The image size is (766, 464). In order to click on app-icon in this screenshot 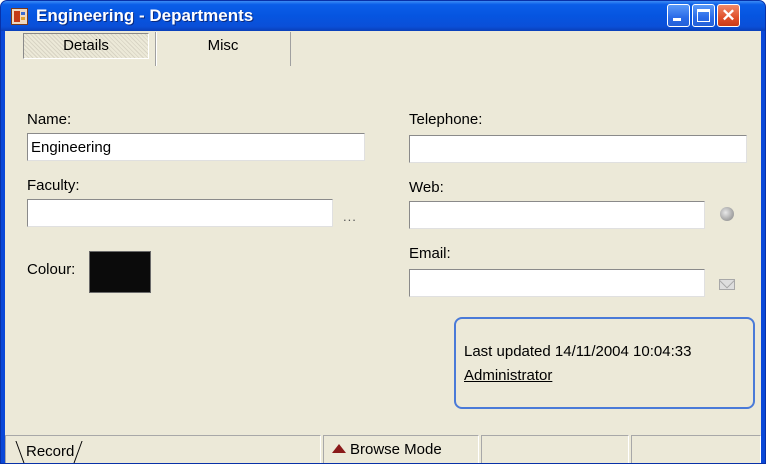, I will do `click(19, 16)`.